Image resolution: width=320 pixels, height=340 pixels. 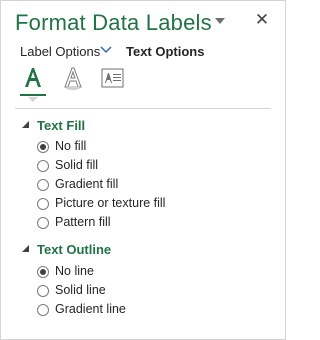 What do you see at coordinates (33, 83) in the screenshot?
I see `text-fill-outline-icon` at bounding box center [33, 83].